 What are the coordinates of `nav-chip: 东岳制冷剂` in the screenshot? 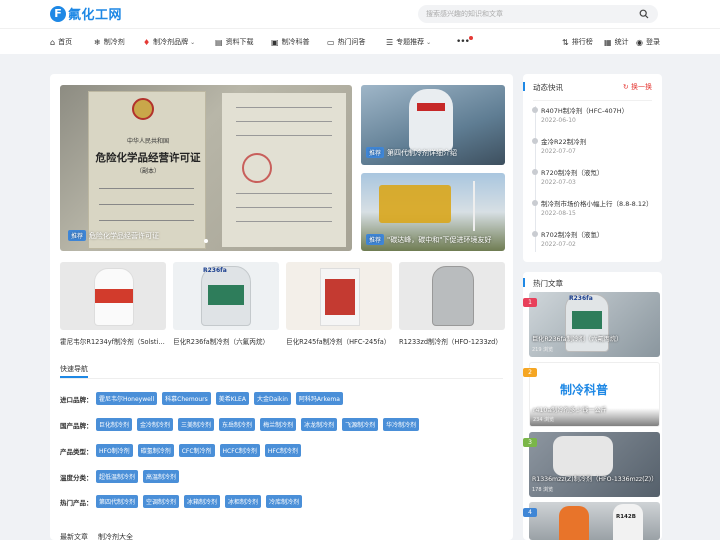 It's located at (237, 424).